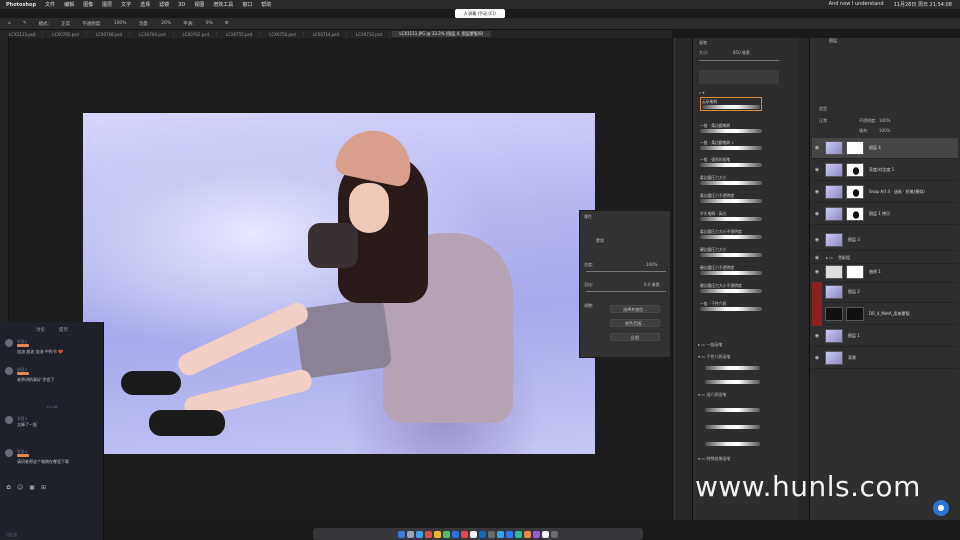 The image size is (960, 540). What do you see at coordinates (126, 4) in the screenshot?
I see `menu-type: 文字` at bounding box center [126, 4].